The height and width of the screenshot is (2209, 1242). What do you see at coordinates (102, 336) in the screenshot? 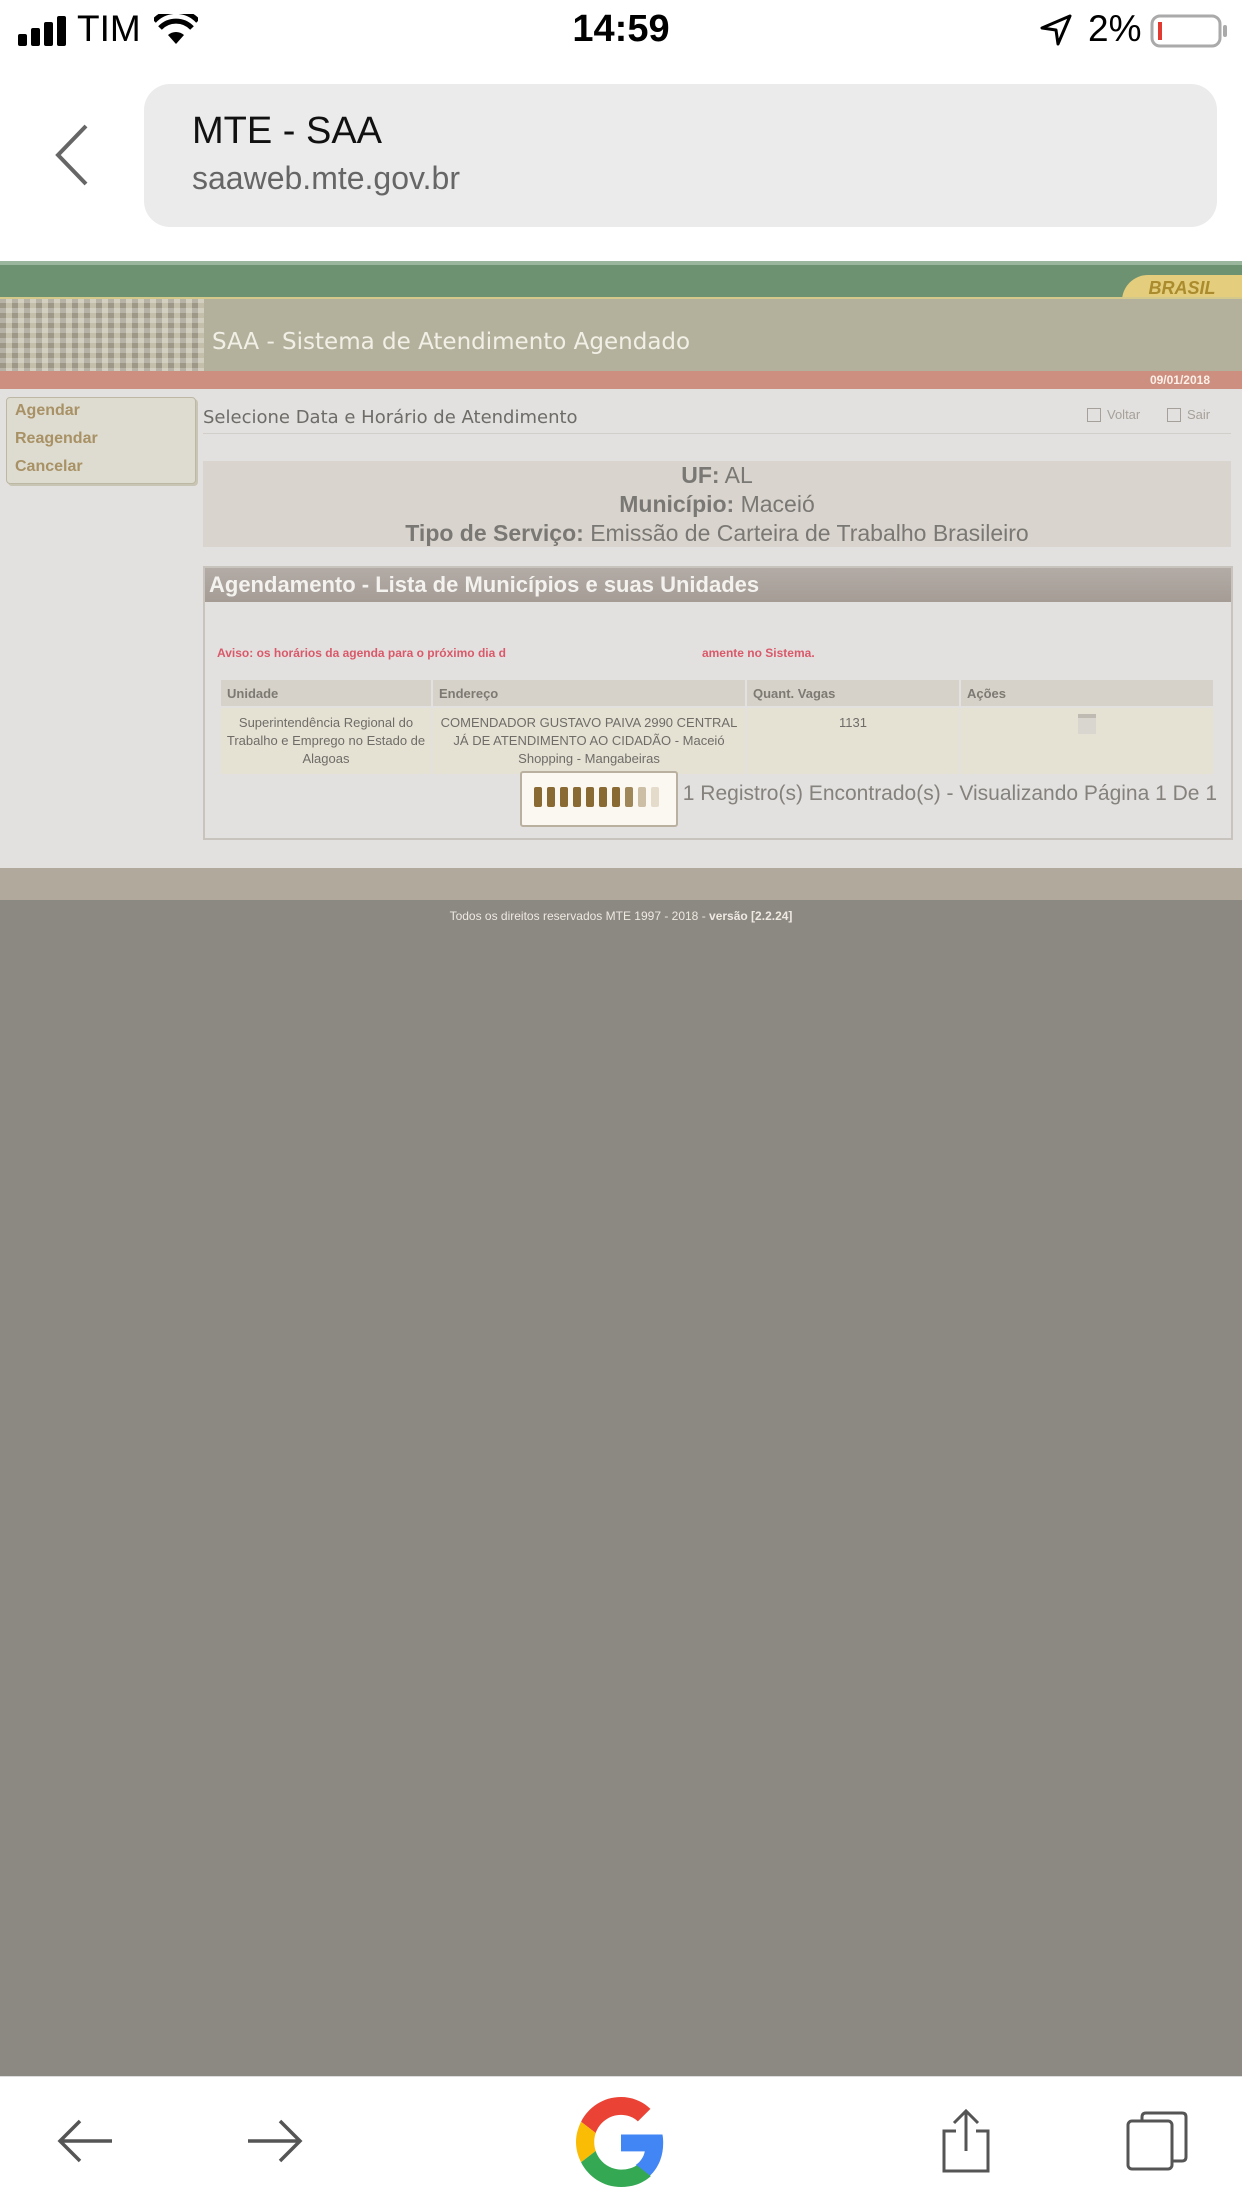
I see `header-image-overlay` at bounding box center [102, 336].